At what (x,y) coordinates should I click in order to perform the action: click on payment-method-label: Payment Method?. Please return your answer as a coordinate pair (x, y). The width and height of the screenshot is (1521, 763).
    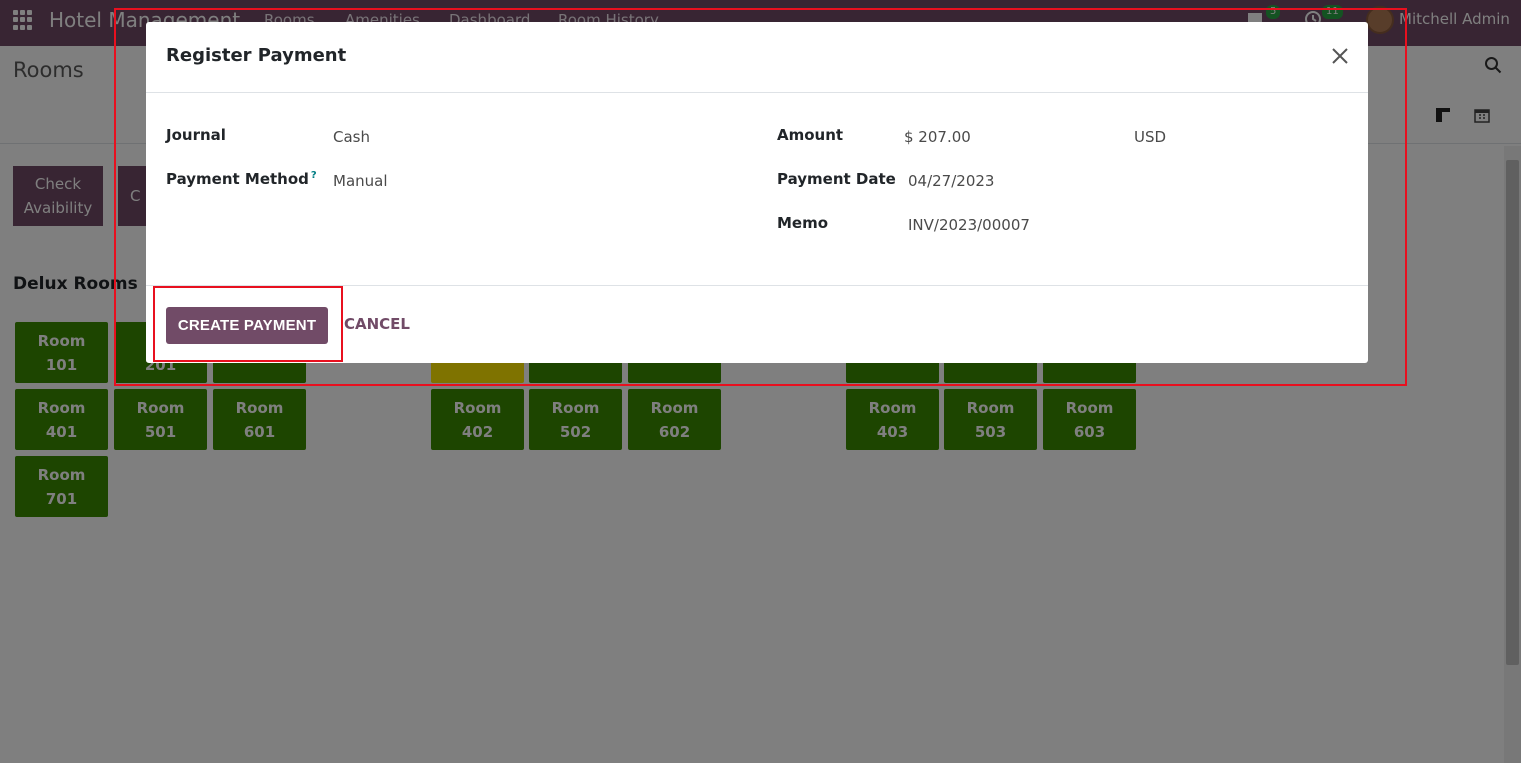
    Looking at the image, I should click on (241, 179).